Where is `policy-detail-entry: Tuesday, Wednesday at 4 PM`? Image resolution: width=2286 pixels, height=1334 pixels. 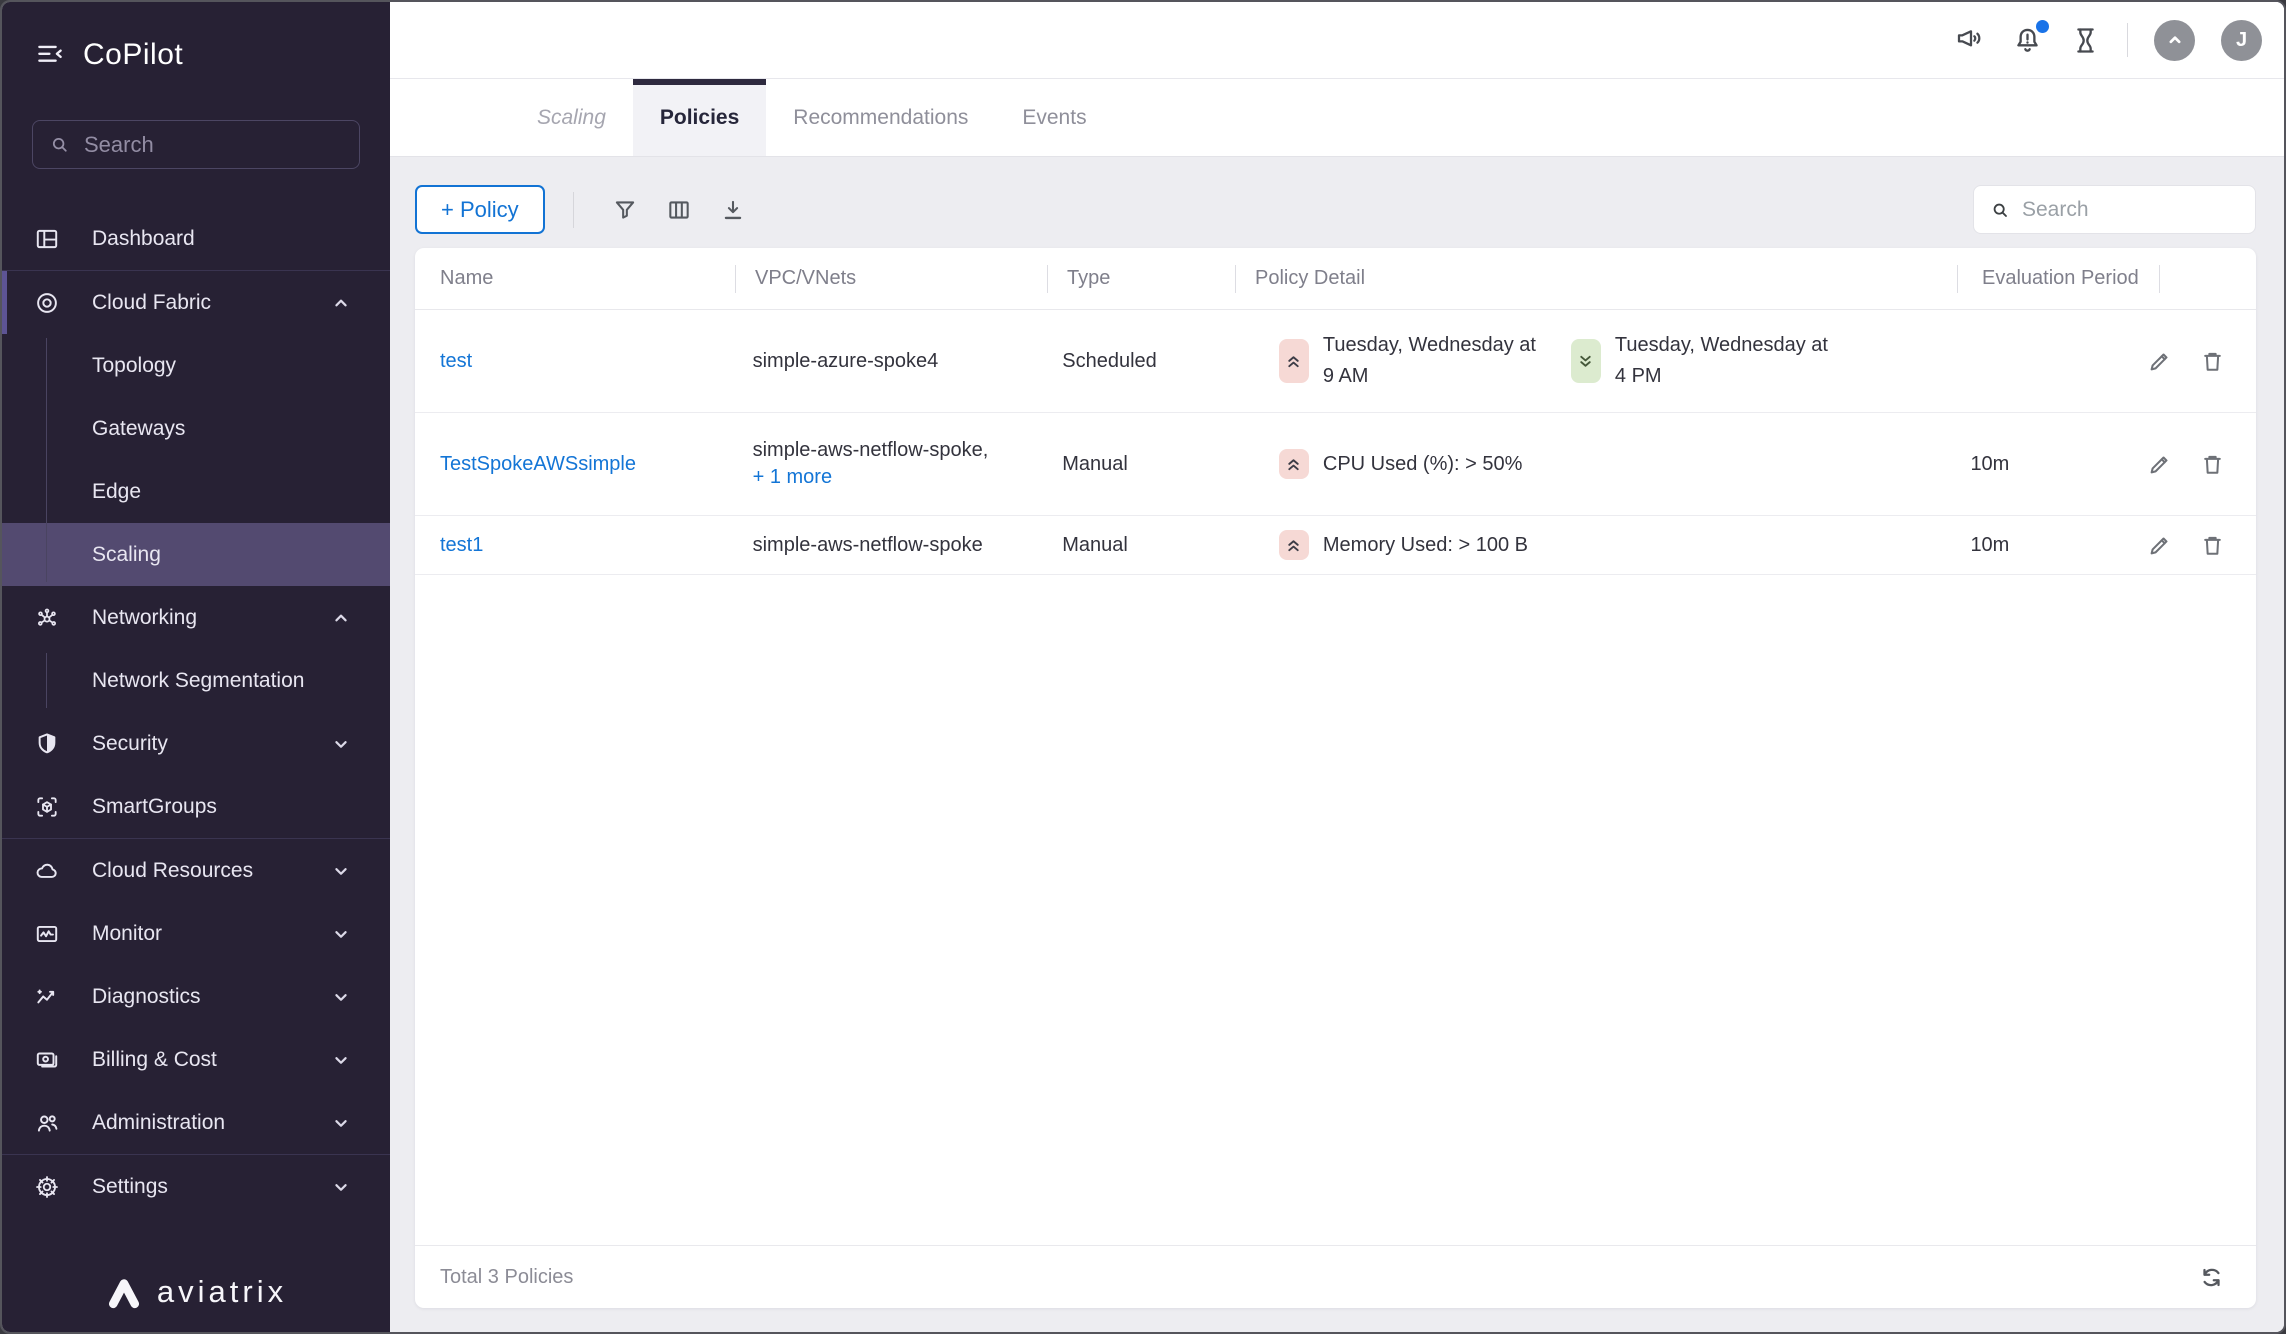
policy-detail-entry: Tuesday, Wednesday at 4 PM is located at coordinates (1704, 361).